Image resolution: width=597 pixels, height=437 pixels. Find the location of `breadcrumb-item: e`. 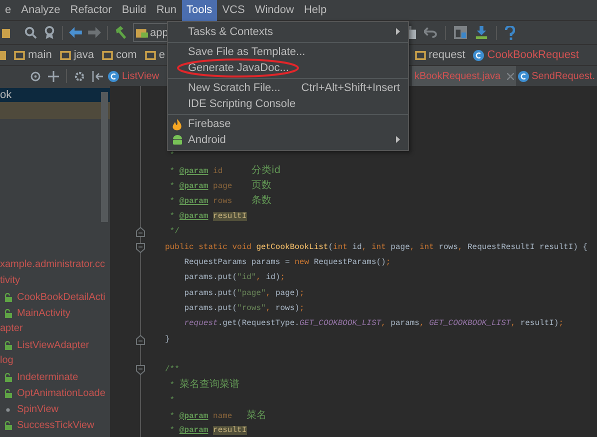

breadcrumb-item: e is located at coordinates (154, 55).